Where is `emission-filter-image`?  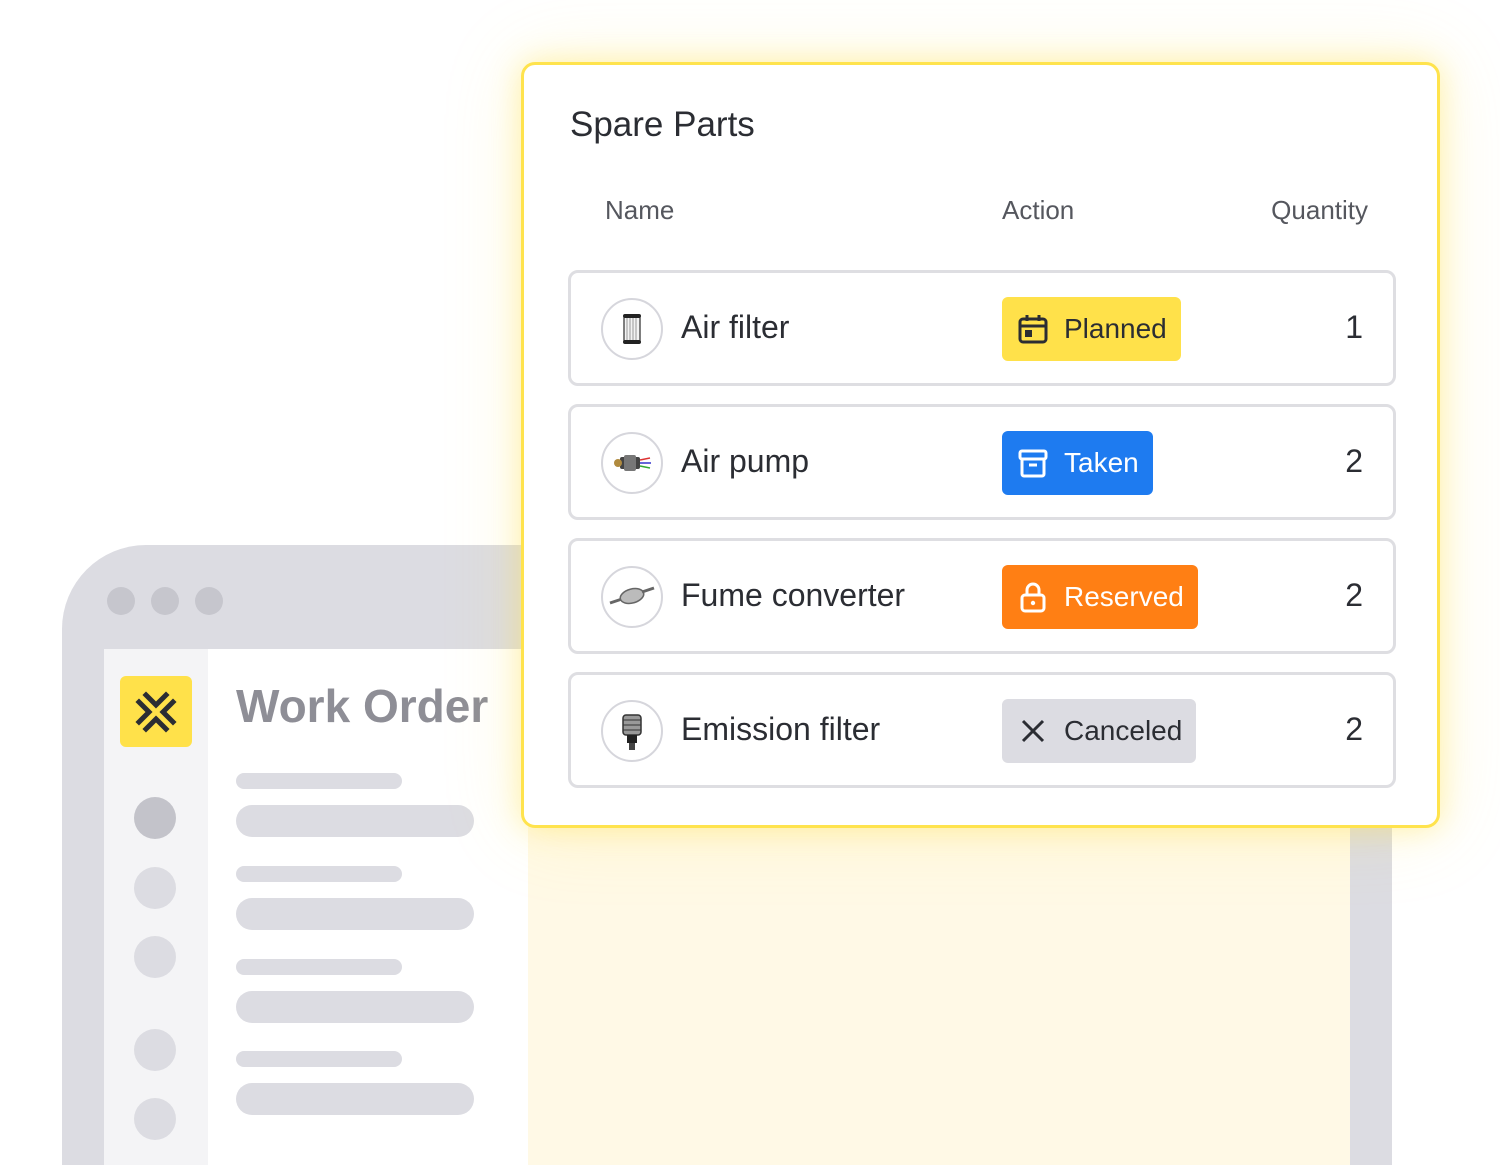
emission-filter-image is located at coordinates (632, 732).